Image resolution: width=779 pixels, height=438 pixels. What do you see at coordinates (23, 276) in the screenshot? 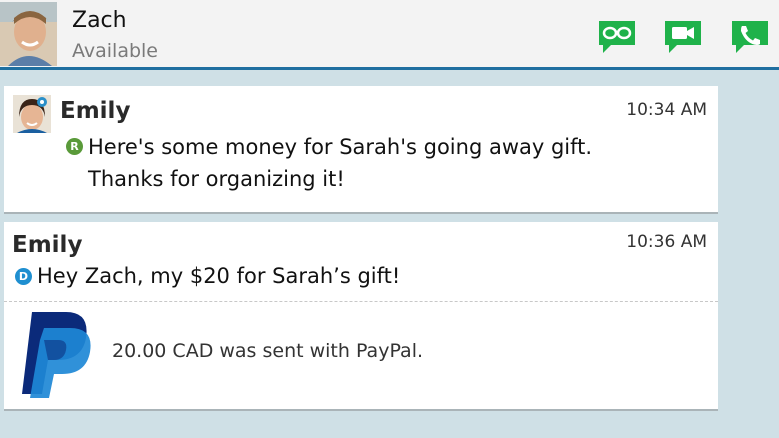
I see `delivered-status-icon: D` at bounding box center [23, 276].